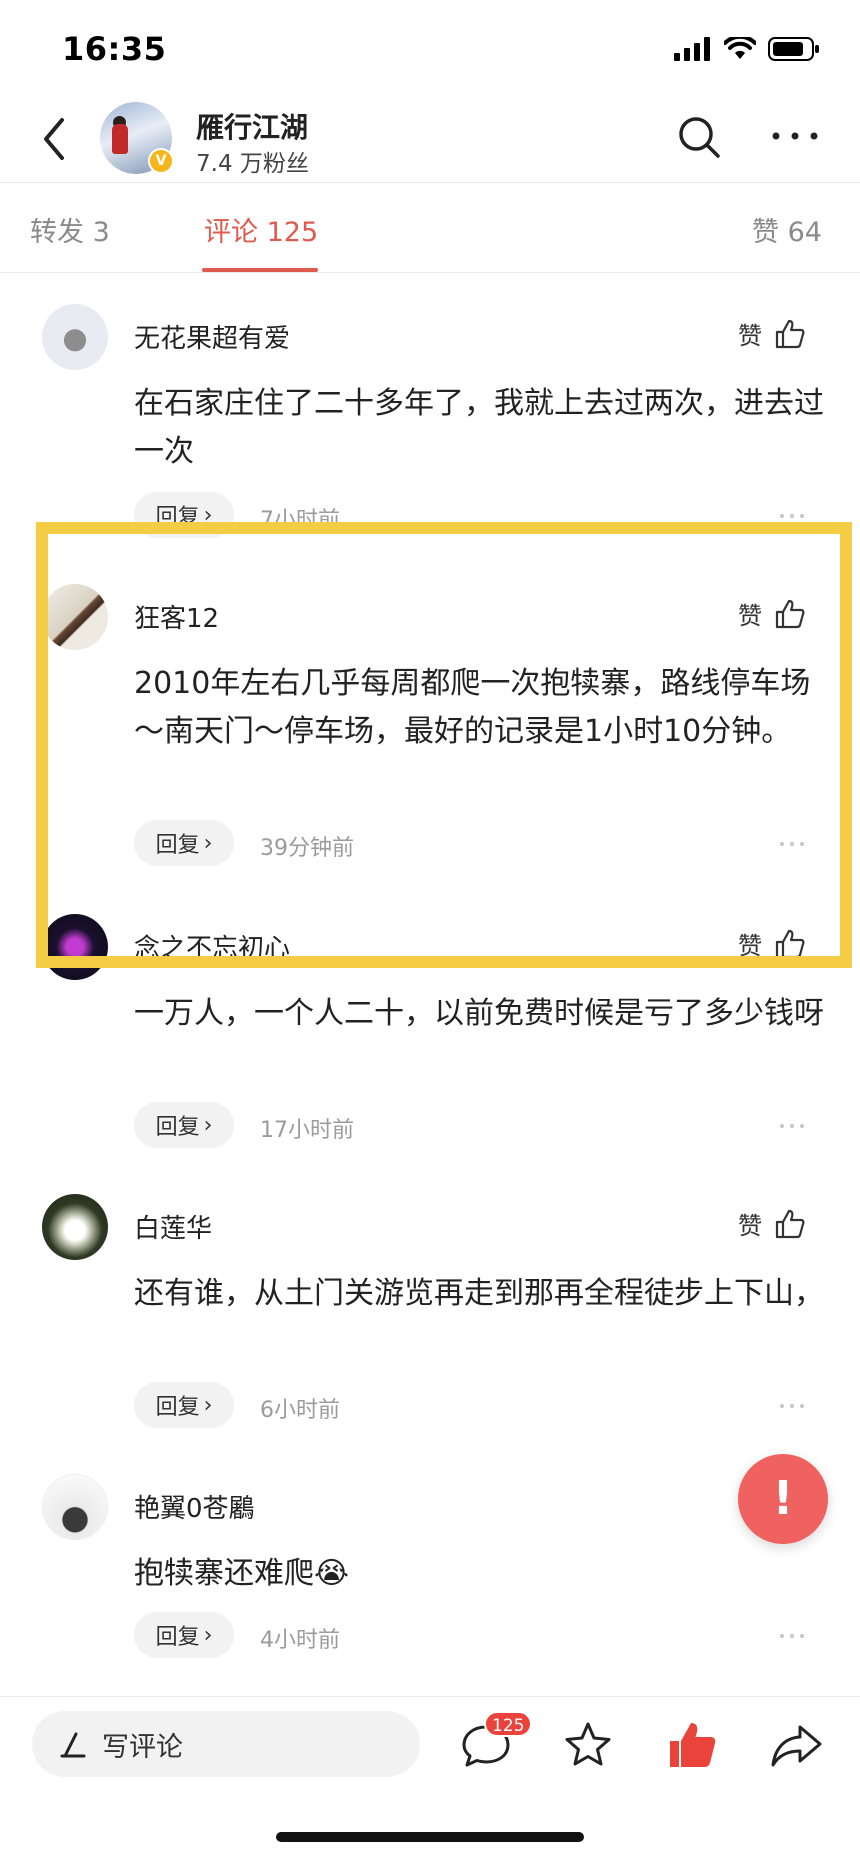 The width and height of the screenshot is (860, 1861). What do you see at coordinates (484, 1574) in the screenshot?
I see `comment-text: 抱犊寨还难爬😭` at bounding box center [484, 1574].